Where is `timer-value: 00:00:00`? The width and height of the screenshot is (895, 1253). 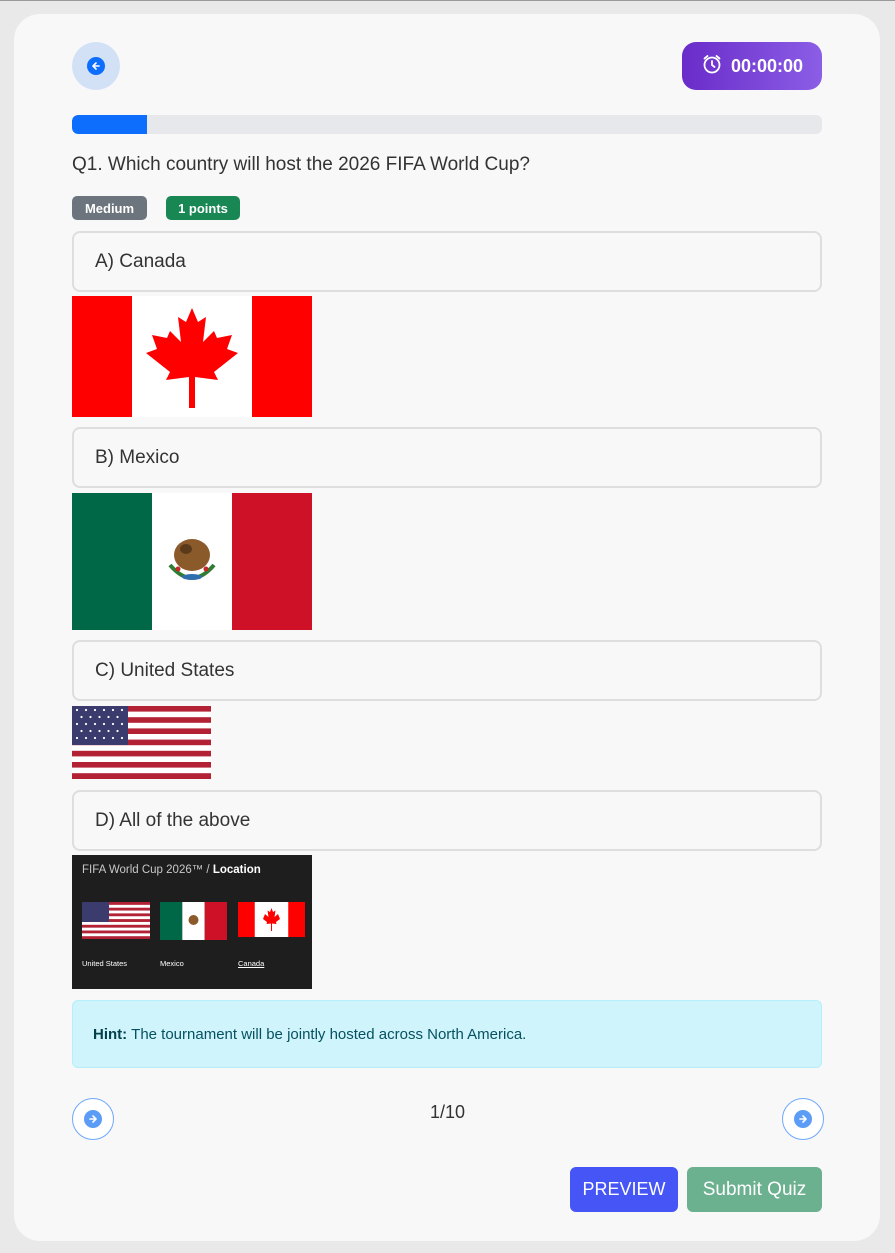
timer-value: 00:00:00 is located at coordinates (767, 65).